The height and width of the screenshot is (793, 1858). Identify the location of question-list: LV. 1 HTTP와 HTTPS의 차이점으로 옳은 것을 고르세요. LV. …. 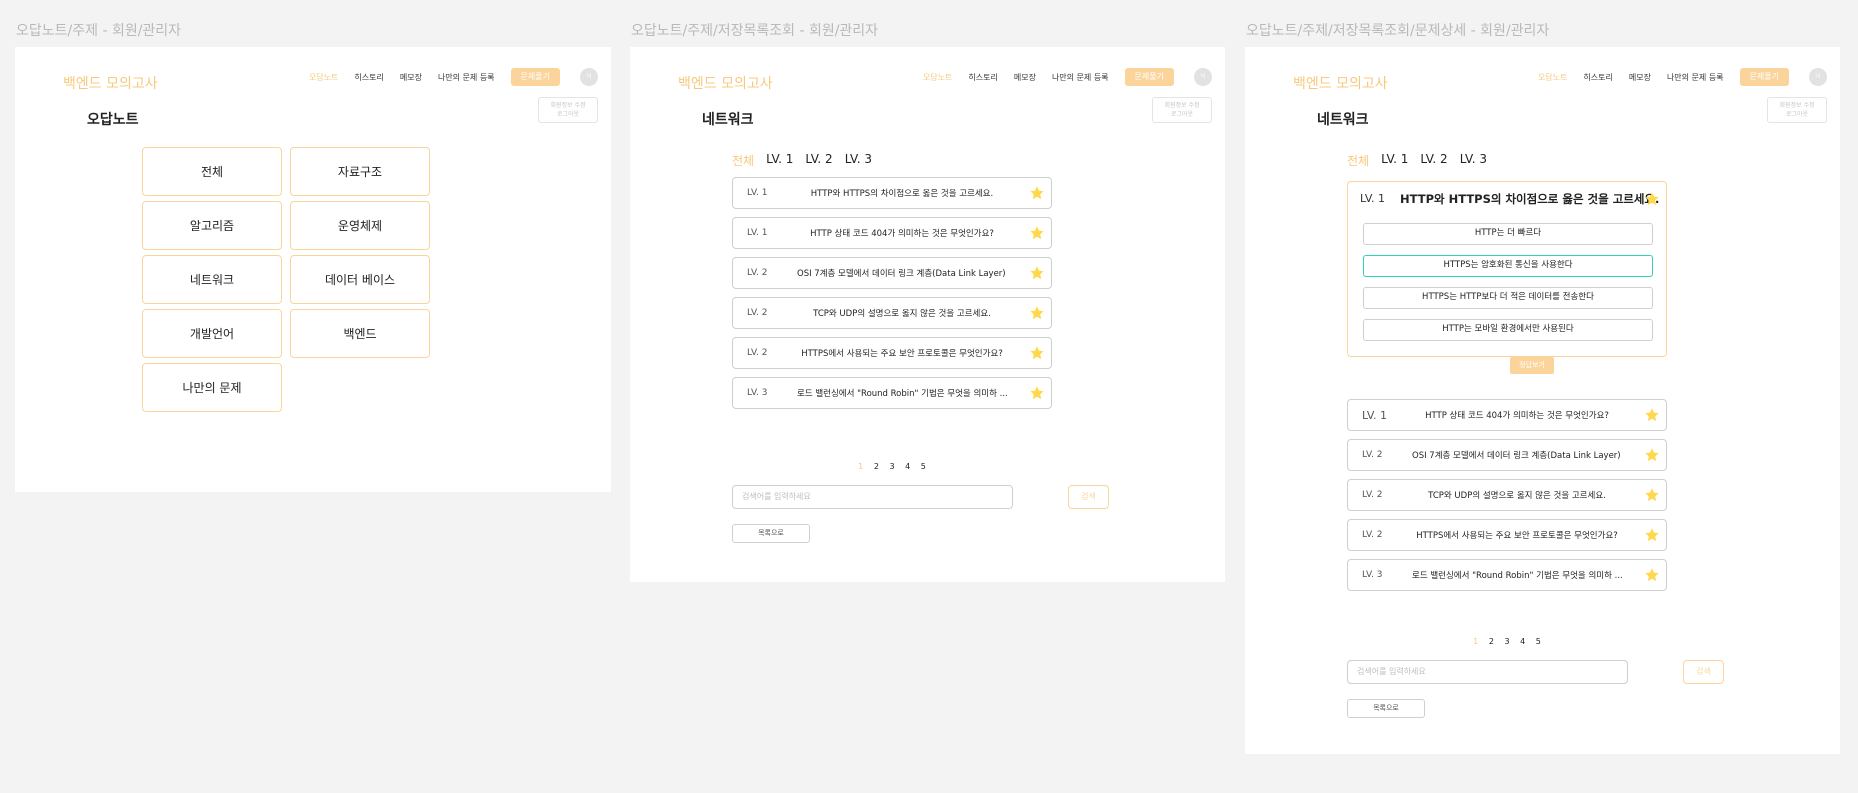
(892, 297).